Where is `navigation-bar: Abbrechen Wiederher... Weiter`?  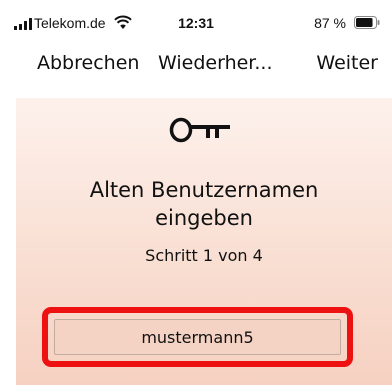
navigation-bar: Abbrechen Wiederher... Weiter is located at coordinates (196, 66).